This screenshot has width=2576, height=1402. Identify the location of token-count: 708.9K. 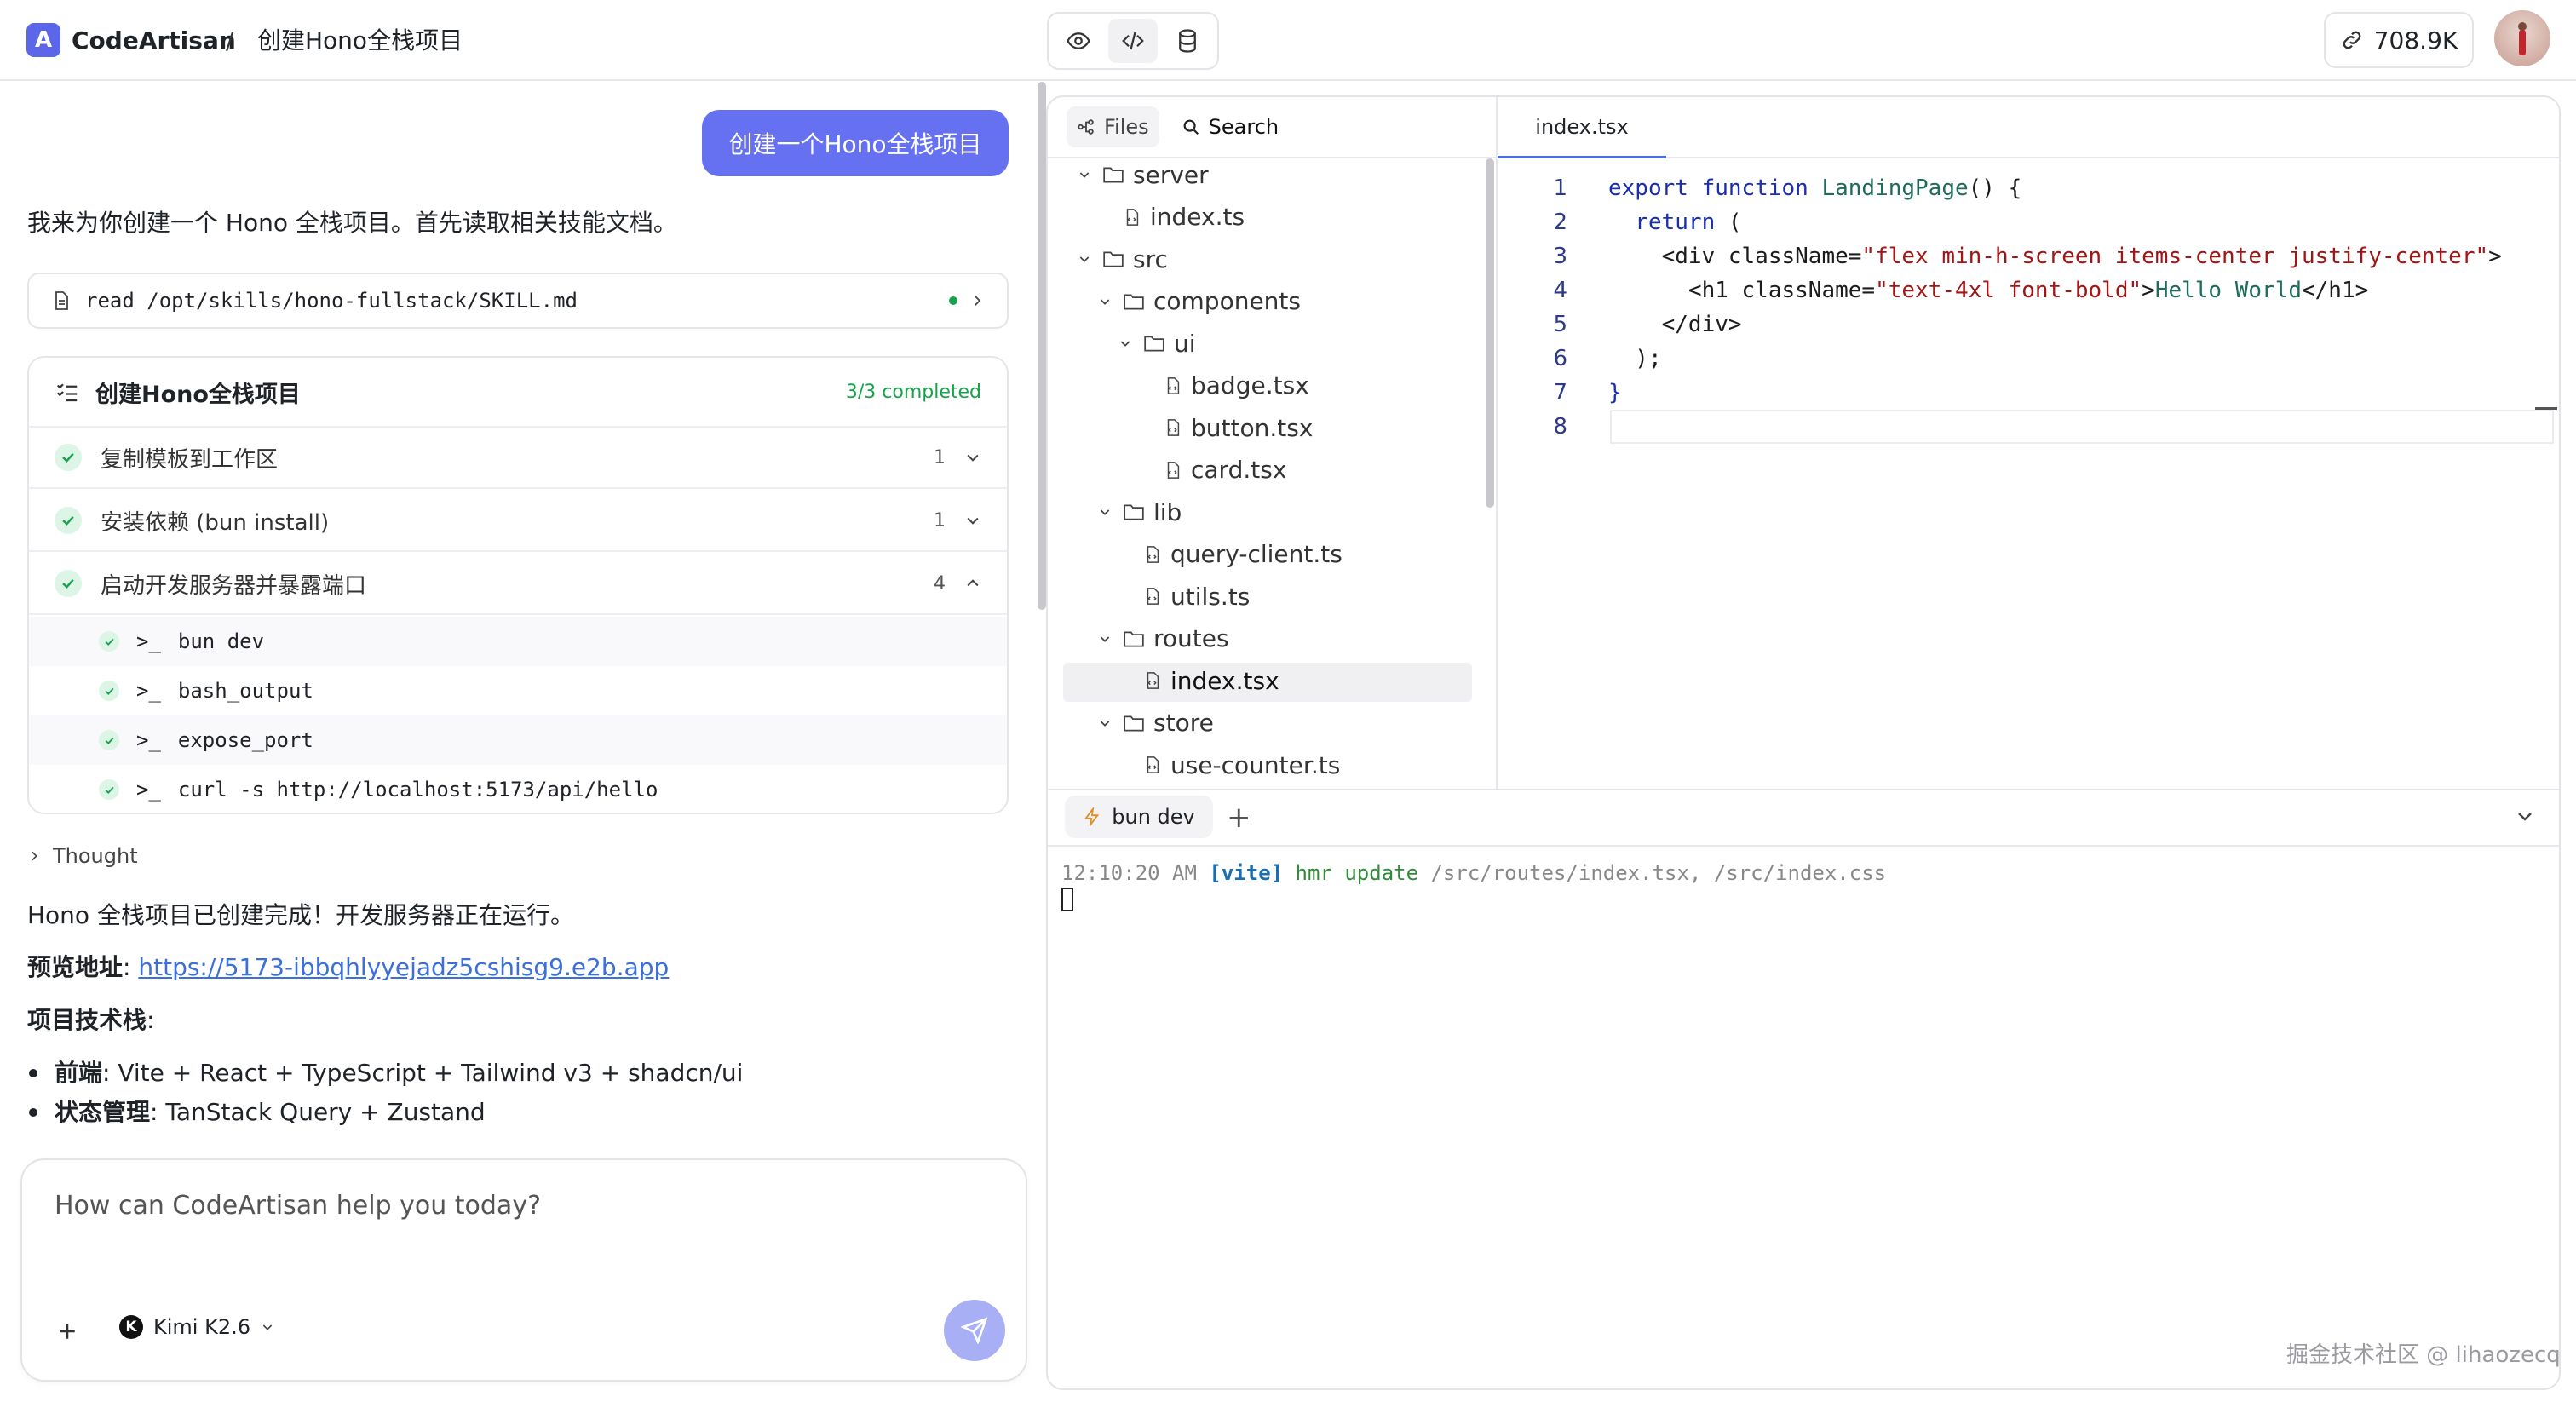
(2416, 40).